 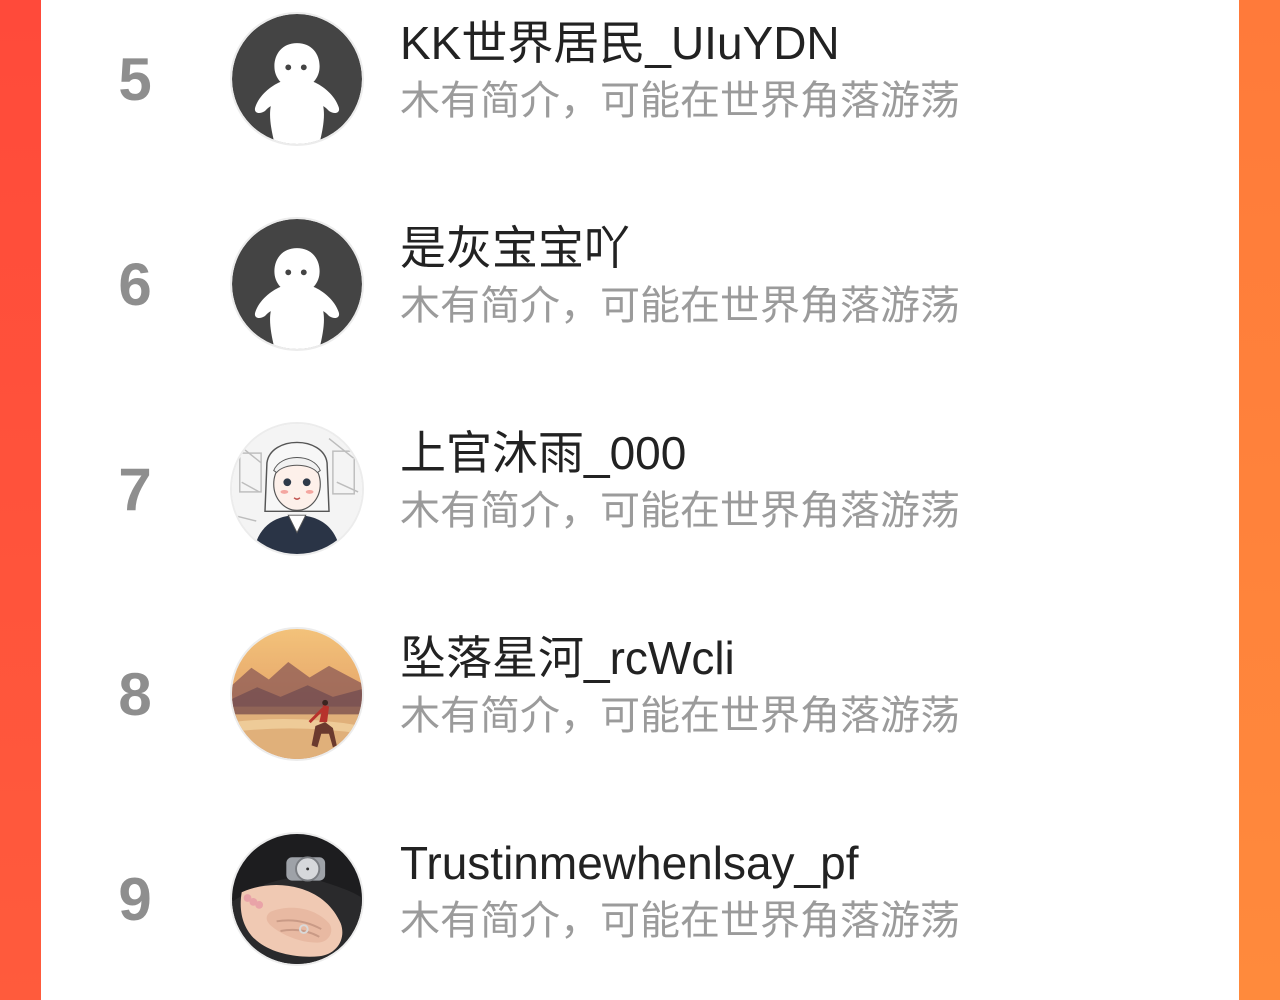 What do you see at coordinates (640, 690) in the screenshot?
I see `ranking-row: 8 坠落星河_rcWcli 木有简介，可能在世界角落游荡` at bounding box center [640, 690].